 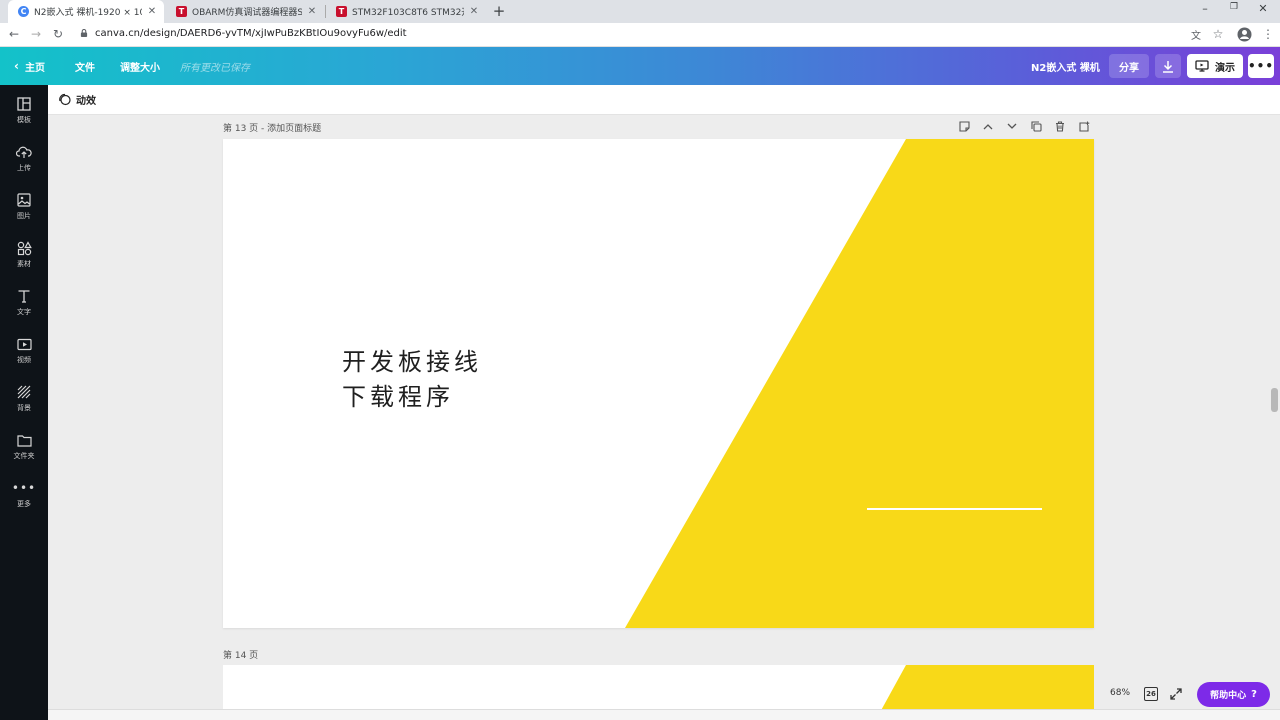 What do you see at coordinates (24, 440) in the screenshot?
I see `folder-icon` at bounding box center [24, 440].